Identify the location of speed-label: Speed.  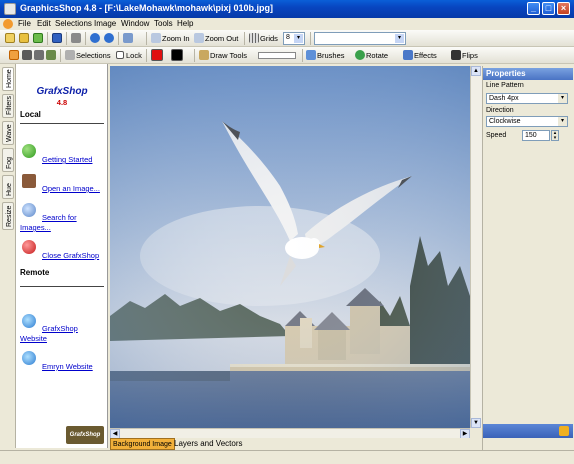
(496, 135).